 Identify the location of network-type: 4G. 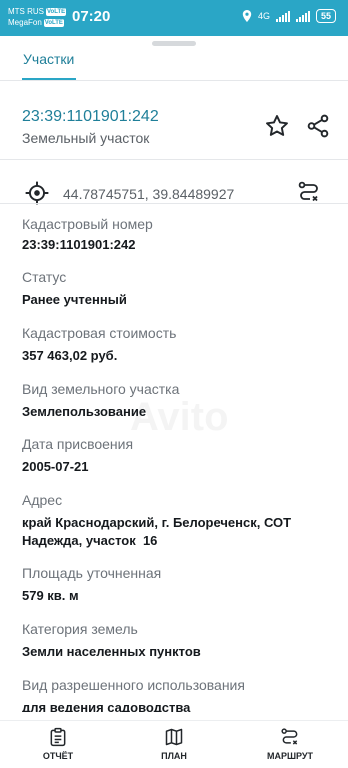
(263, 16).